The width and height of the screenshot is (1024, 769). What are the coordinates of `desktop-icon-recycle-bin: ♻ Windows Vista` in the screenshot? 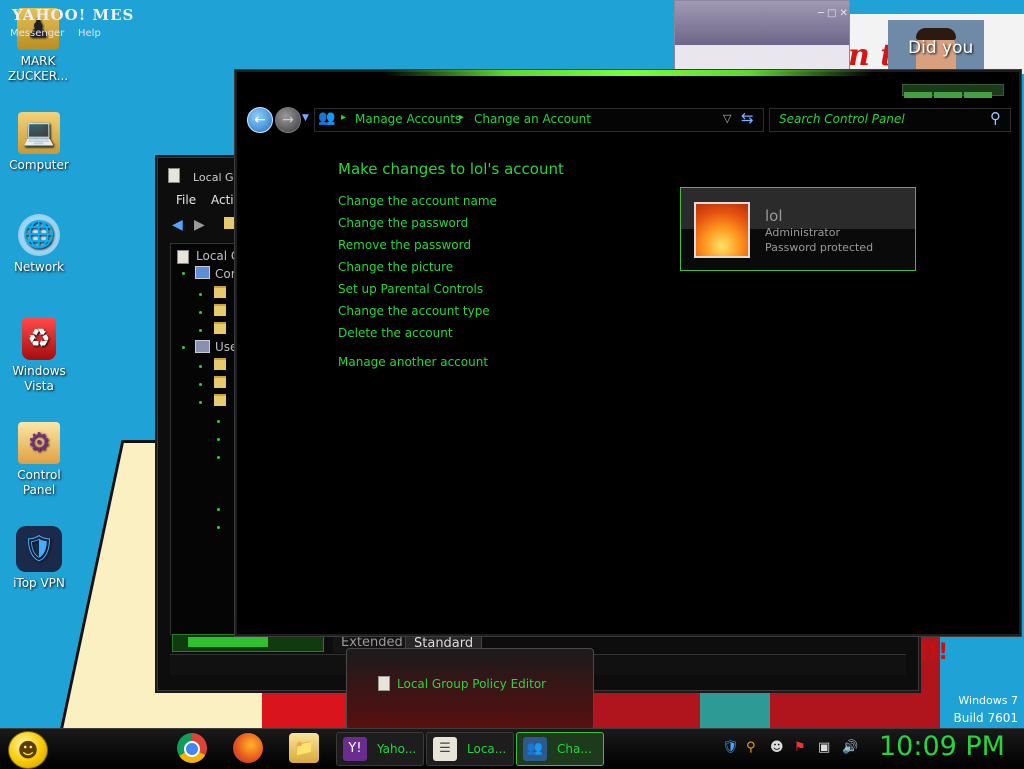 It's located at (39, 356).